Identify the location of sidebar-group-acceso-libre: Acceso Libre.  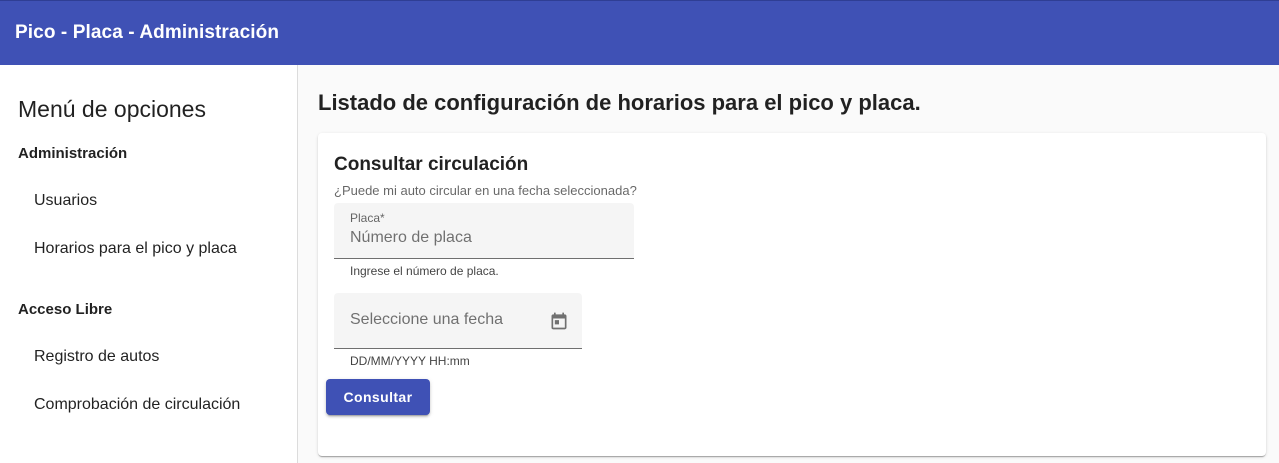
(65, 309).